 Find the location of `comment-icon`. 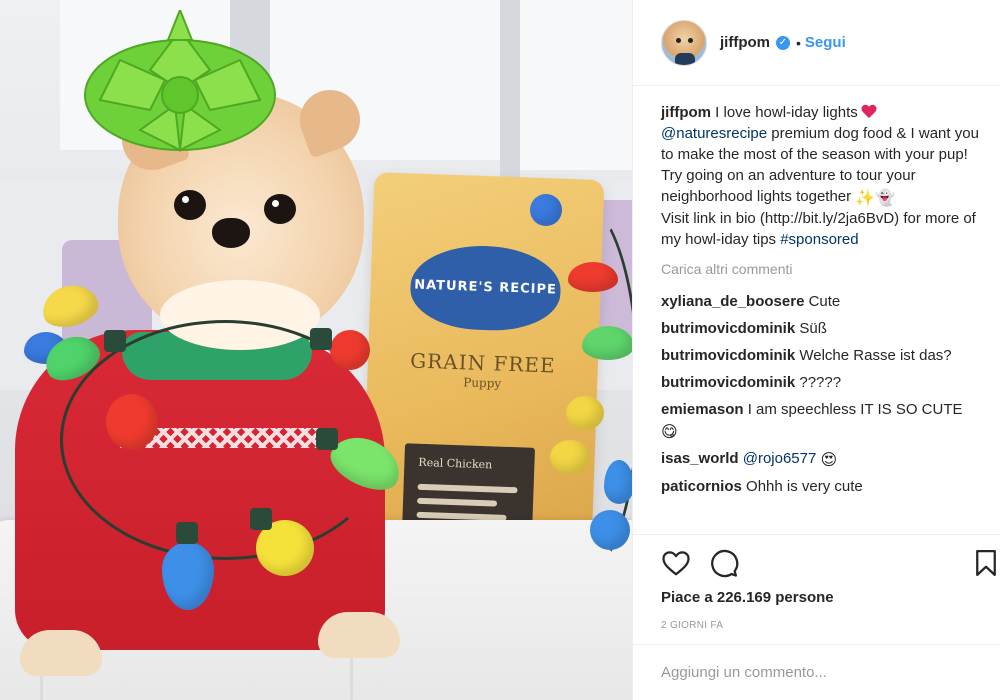

comment-icon is located at coordinates (724, 563).